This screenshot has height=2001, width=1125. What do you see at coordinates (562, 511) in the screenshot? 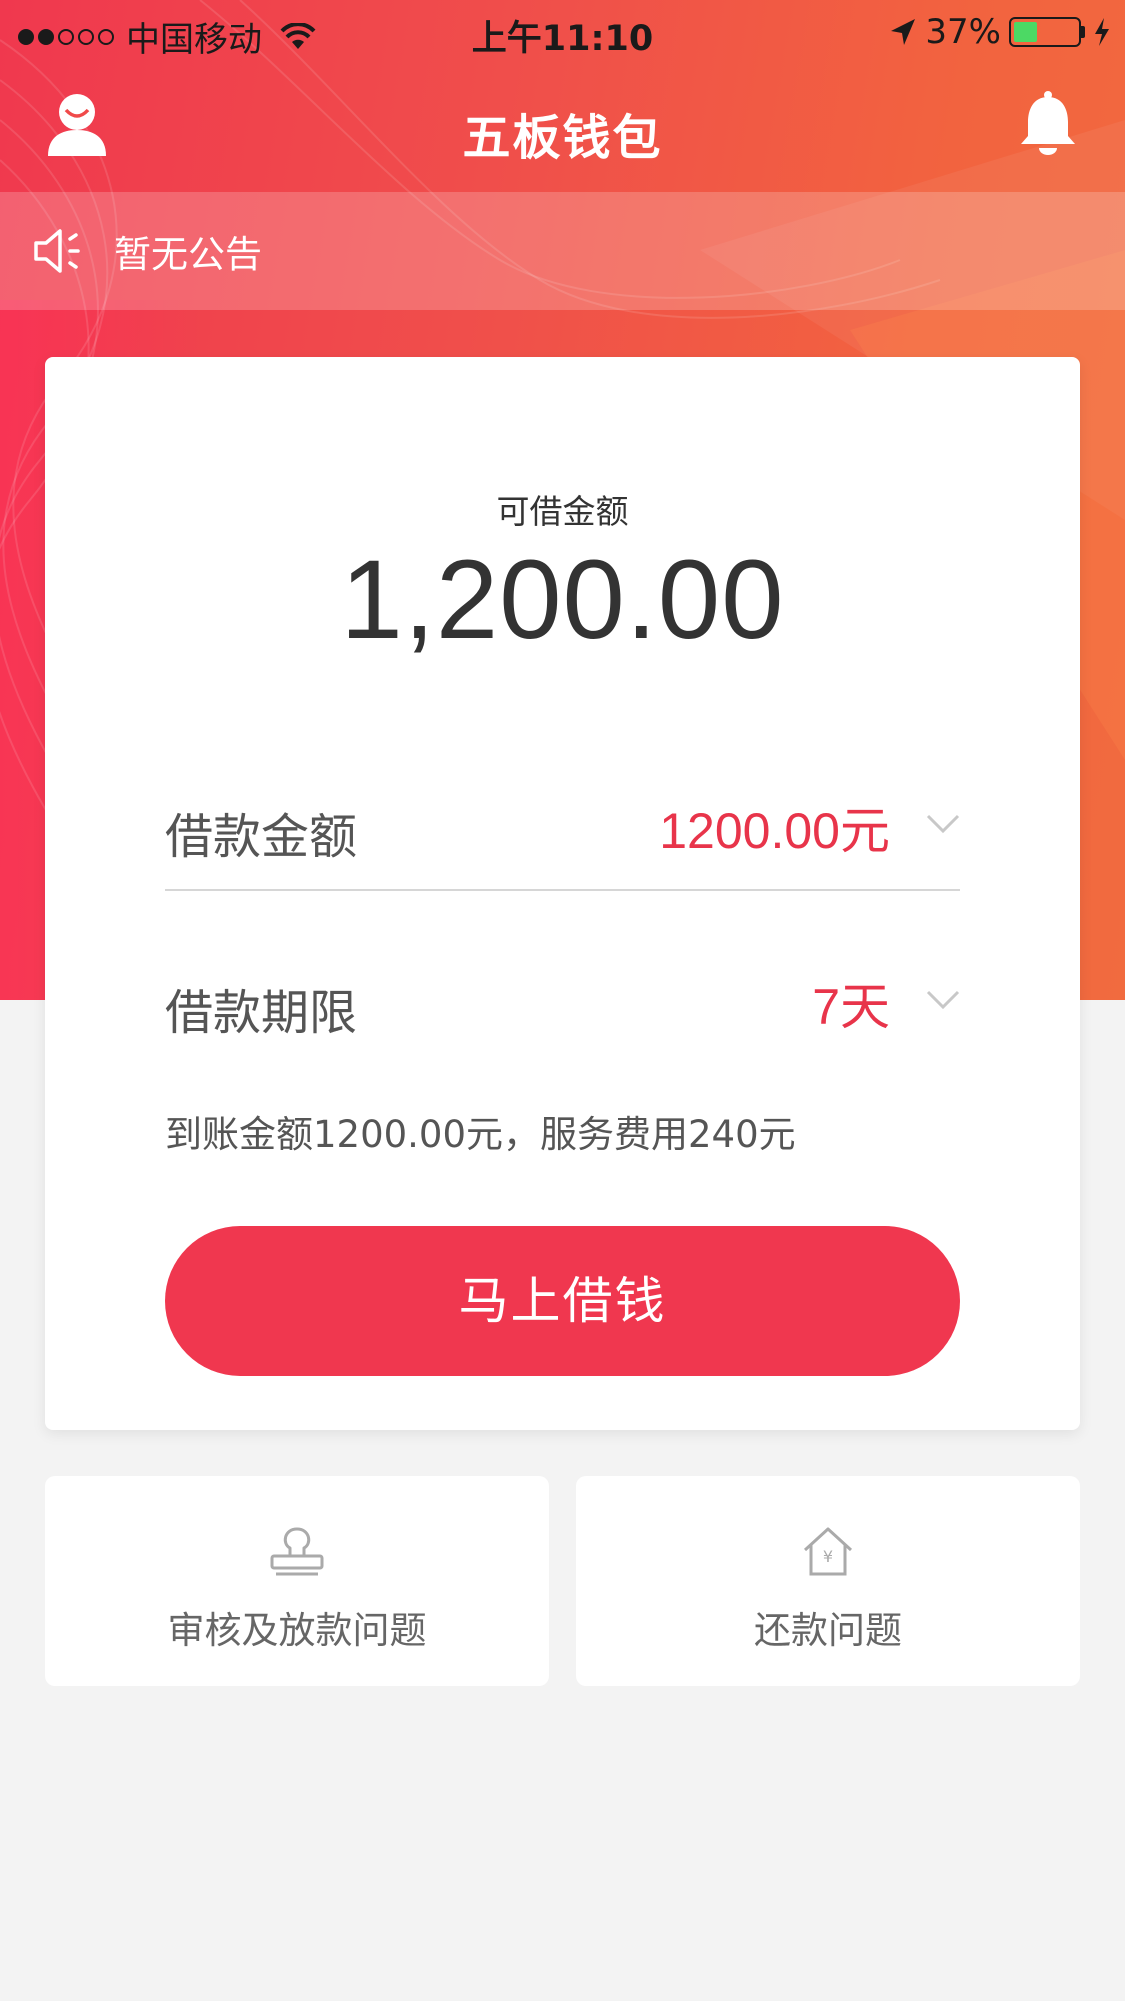
I see `available-amount-label: 可借金额` at bounding box center [562, 511].